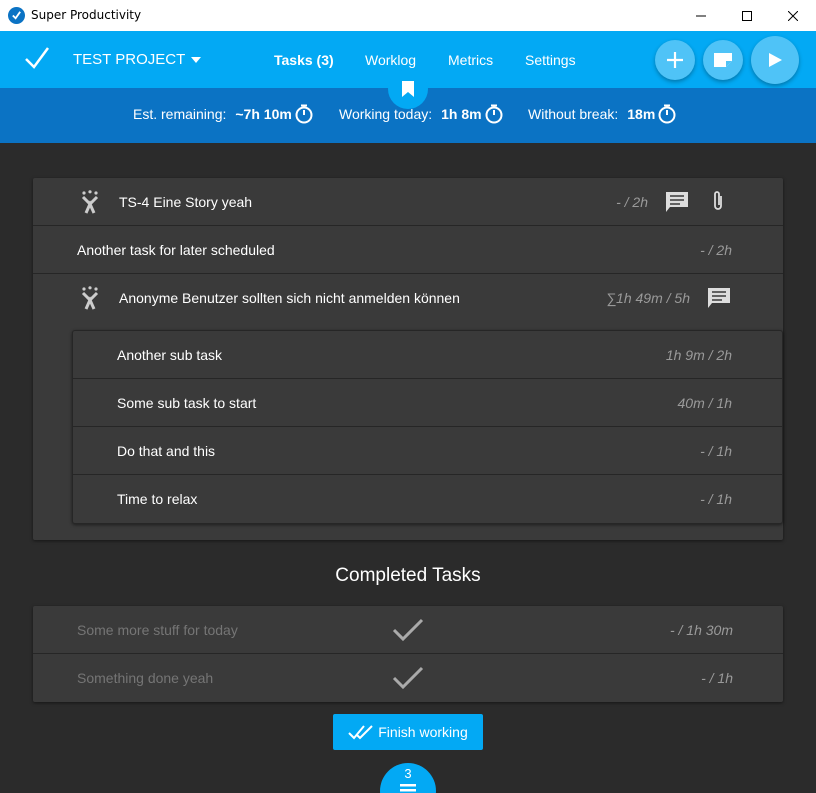 The height and width of the screenshot is (793, 816). Describe the element at coordinates (157, 630) in the screenshot. I see `completed-title: Some more stuff for today` at that location.